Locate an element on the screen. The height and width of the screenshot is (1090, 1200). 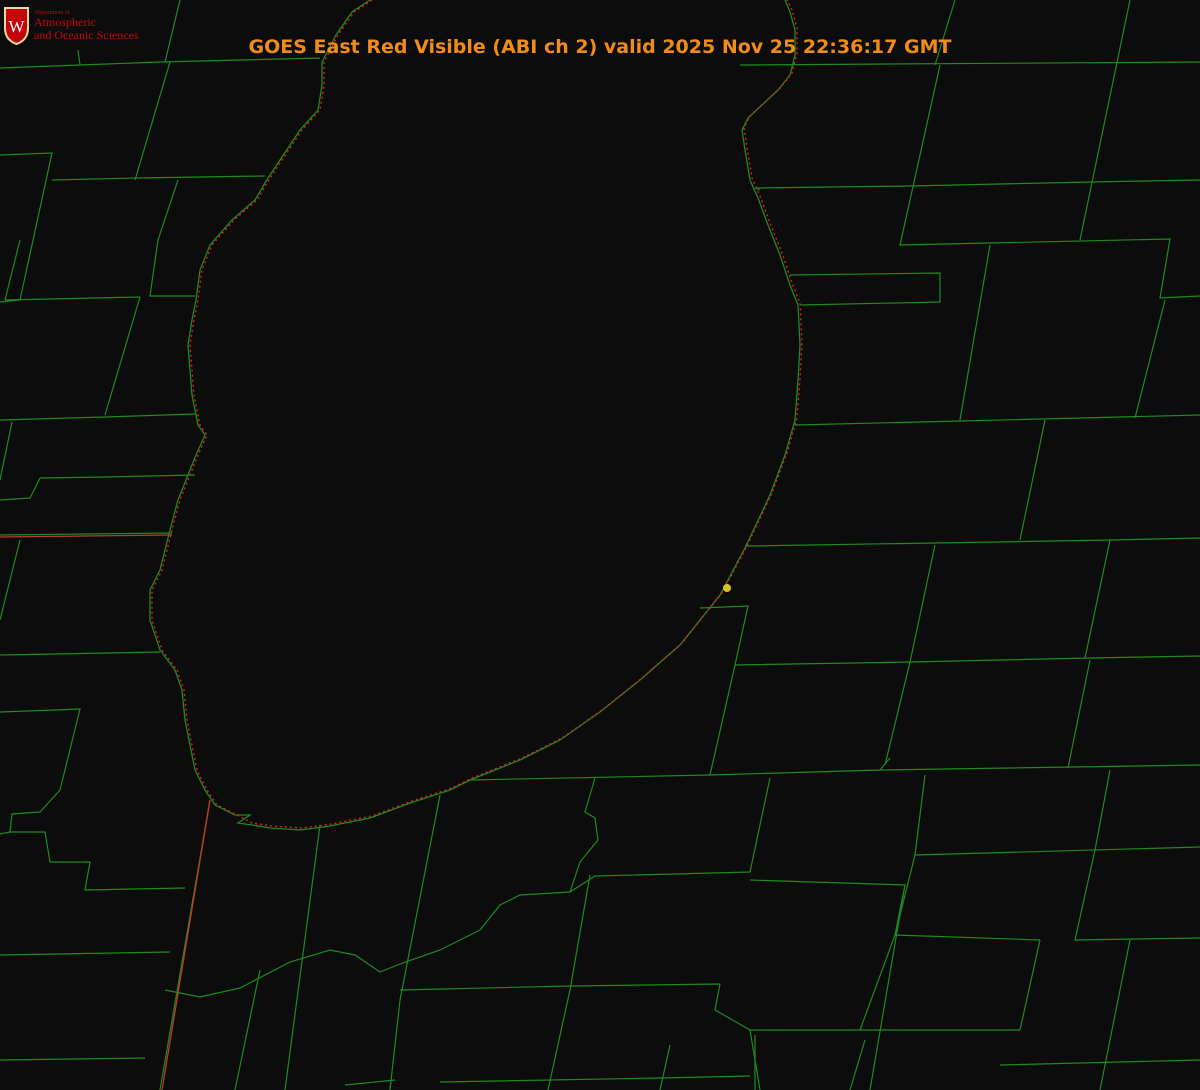
logo-line-atmospheric: Atmospheric is located at coordinates (65, 22).